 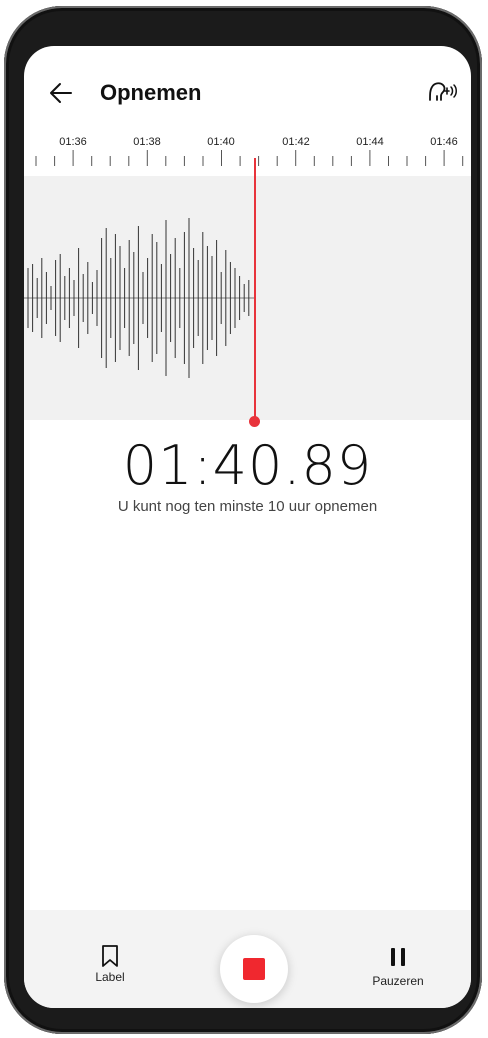 I want to click on voice-speaker-icon, so click(x=443, y=91).